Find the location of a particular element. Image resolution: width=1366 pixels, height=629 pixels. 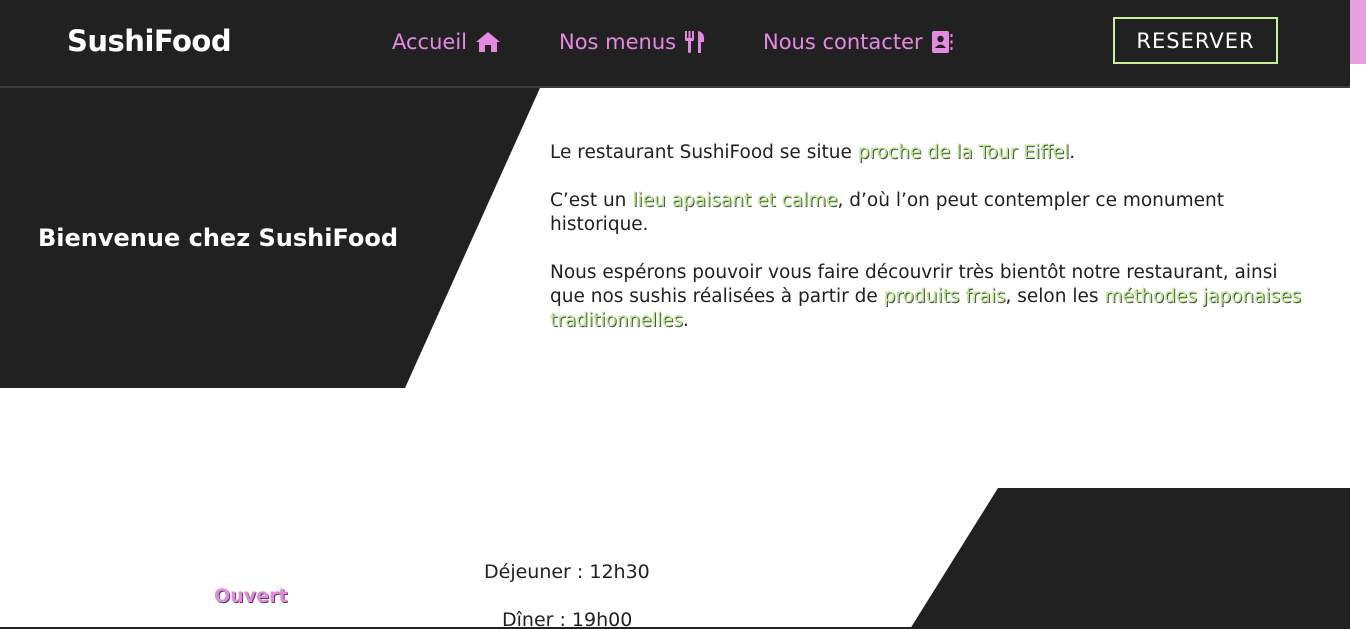

nav-link-contact: Nous contacter is located at coordinates (858, 42).